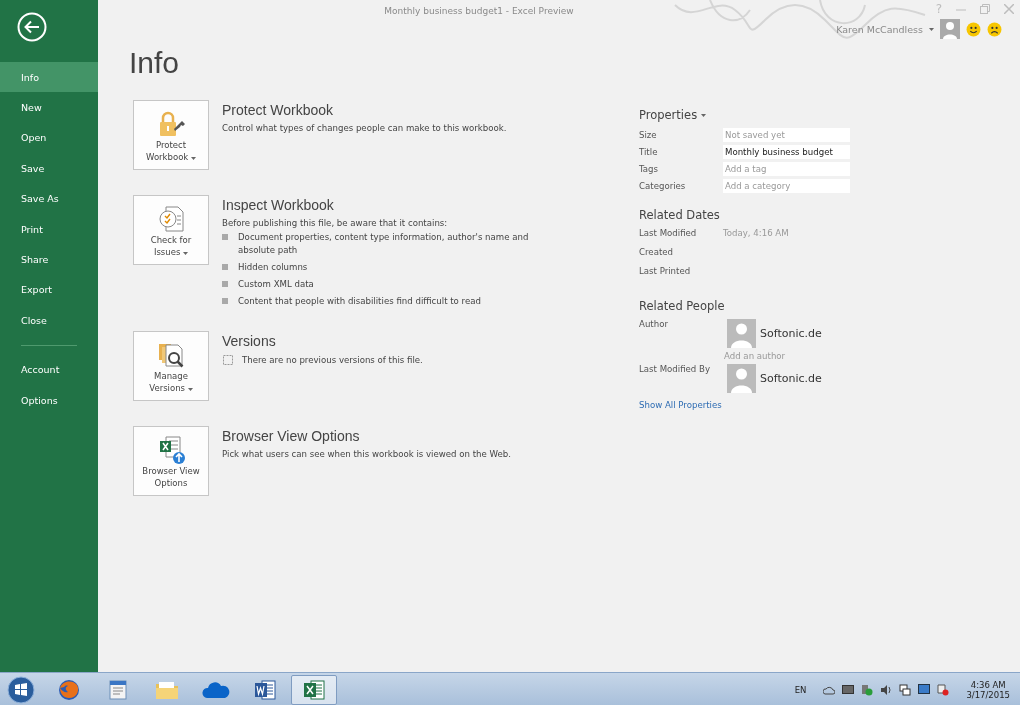 Image resolution: width=1020 pixels, height=705 pixels. What do you see at coordinates (265, 689) in the screenshot?
I see `word-document-icon` at bounding box center [265, 689].